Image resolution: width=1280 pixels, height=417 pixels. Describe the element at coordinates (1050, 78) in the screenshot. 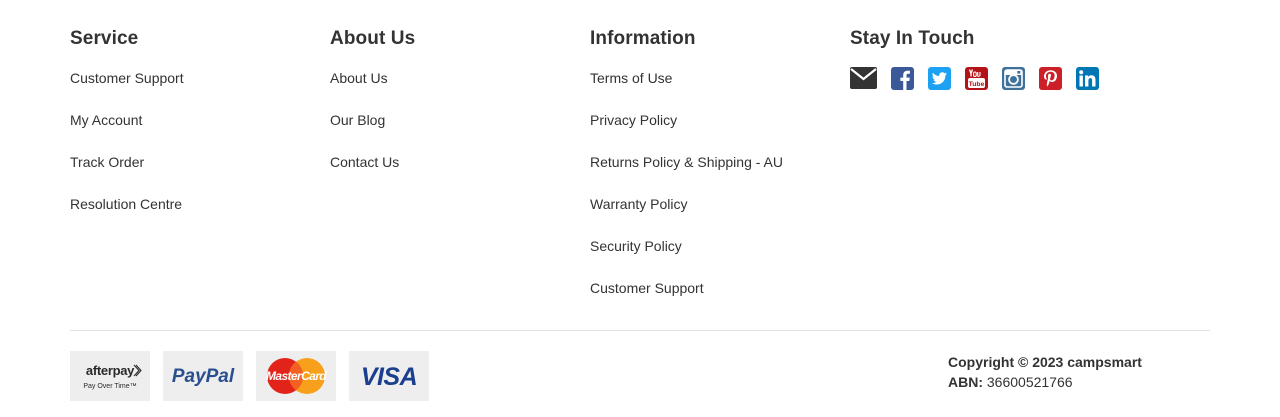

I see `pinterest-icon` at that location.